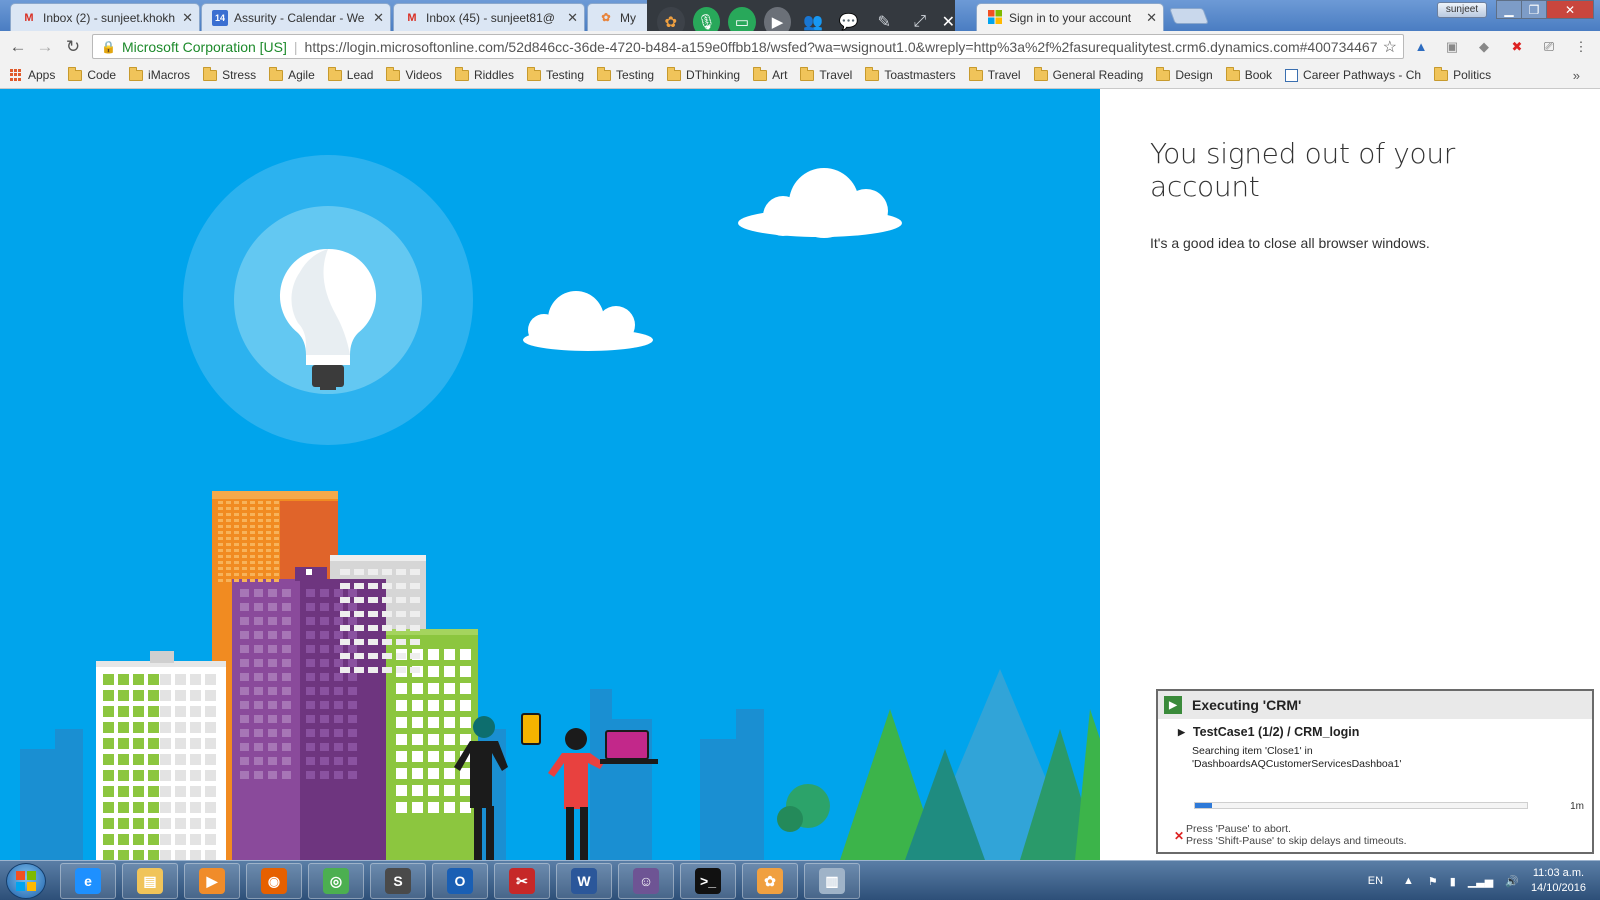  I want to click on bookmark-label: Design, so click(1194, 75).